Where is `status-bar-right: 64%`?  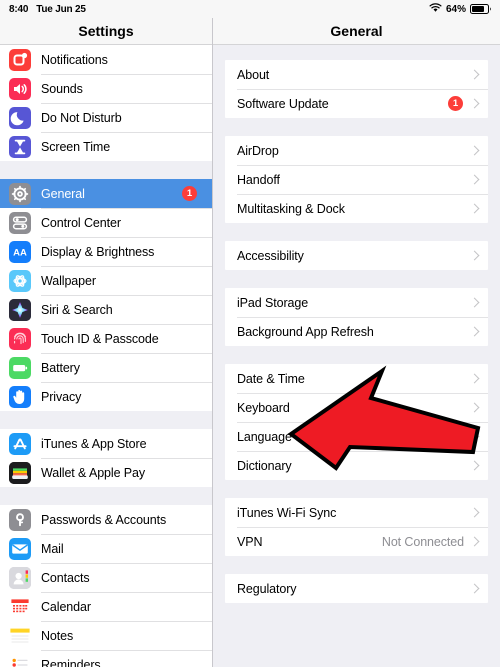 status-bar-right: 64% is located at coordinates (460, 9).